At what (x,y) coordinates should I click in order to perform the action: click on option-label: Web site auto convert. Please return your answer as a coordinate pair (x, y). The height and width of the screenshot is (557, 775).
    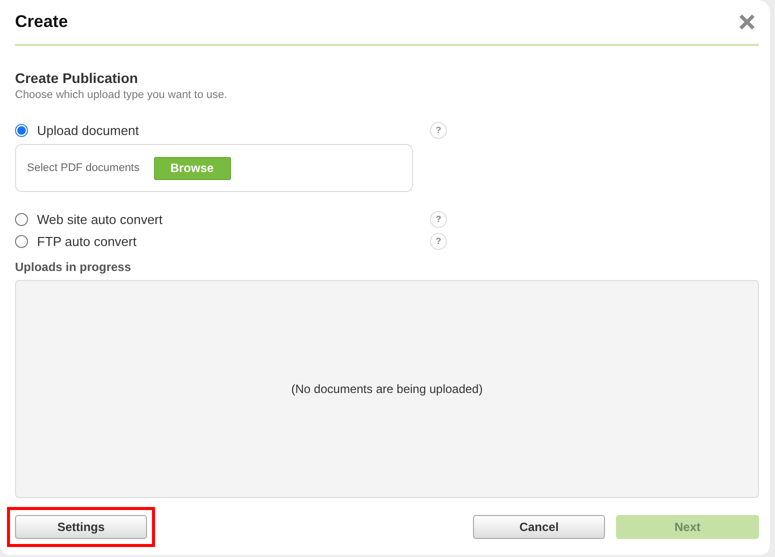
    Looking at the image, I should click on (233, 219).